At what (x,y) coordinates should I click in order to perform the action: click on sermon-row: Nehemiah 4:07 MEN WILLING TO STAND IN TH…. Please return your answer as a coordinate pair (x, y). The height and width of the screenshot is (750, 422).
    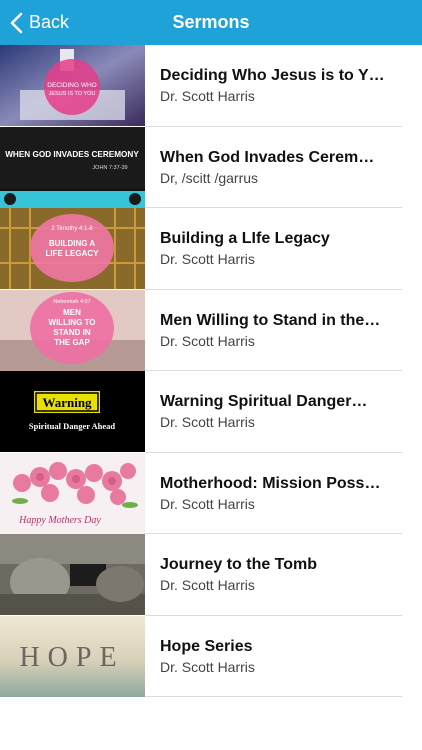
    Looking at the image, I should click on (211, 330).